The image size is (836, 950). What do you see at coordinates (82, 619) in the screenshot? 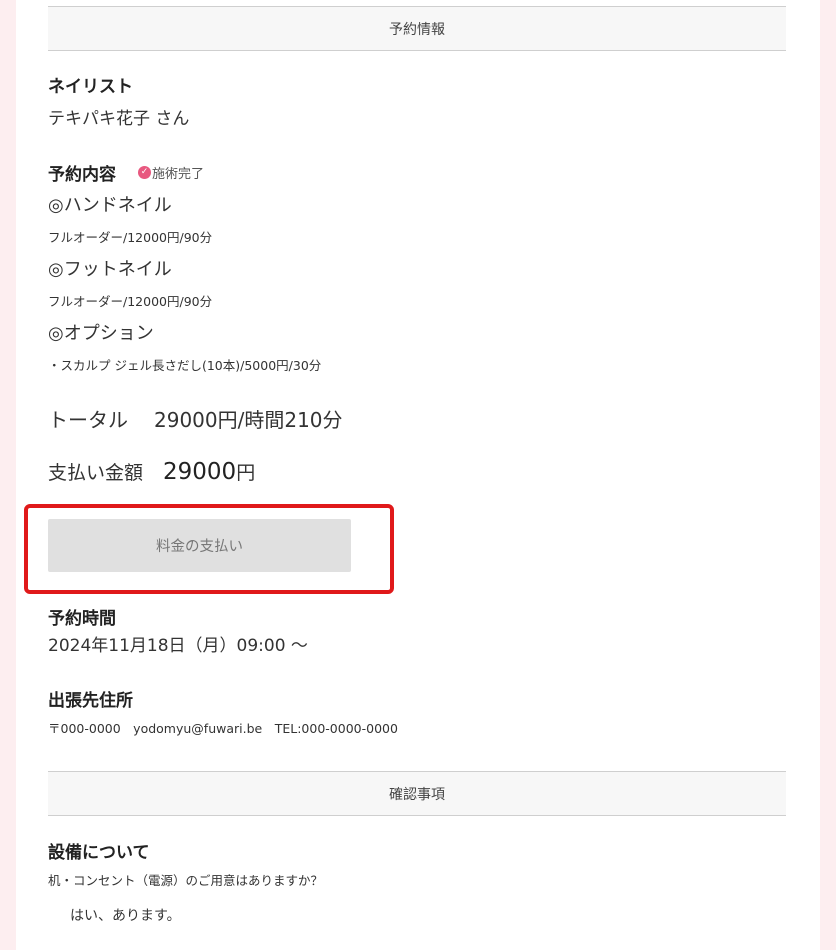
I see `reservation-time-label: 予約時間` at bounding box center [82, 619].